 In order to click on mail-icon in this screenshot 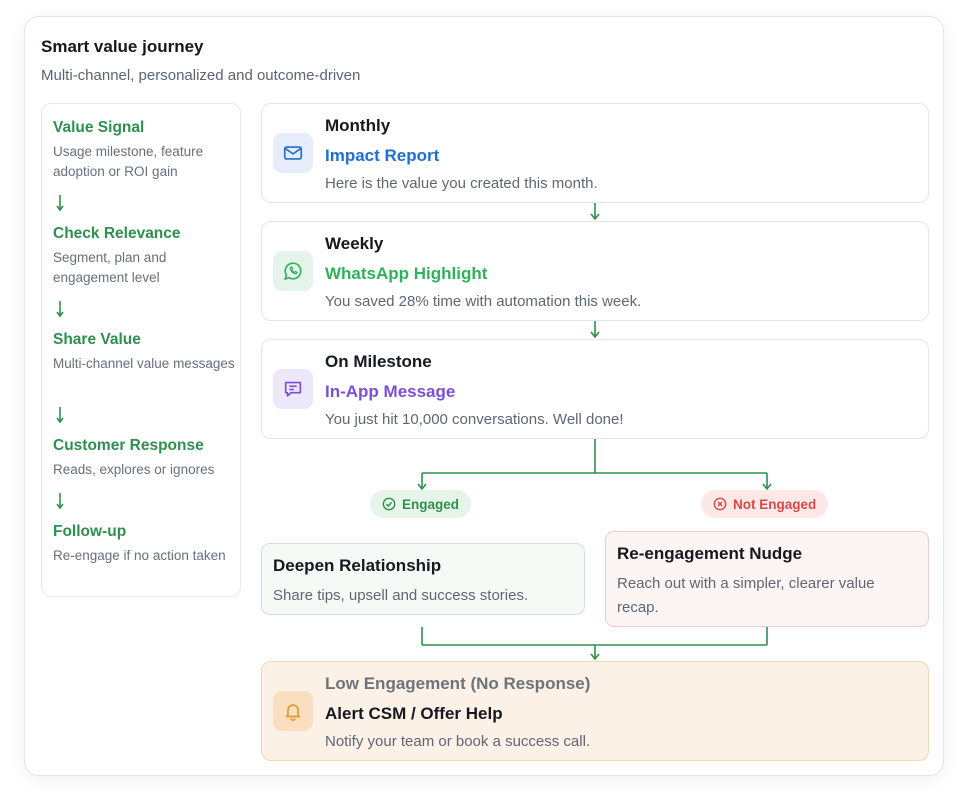, I will do `click(293, 153)`.